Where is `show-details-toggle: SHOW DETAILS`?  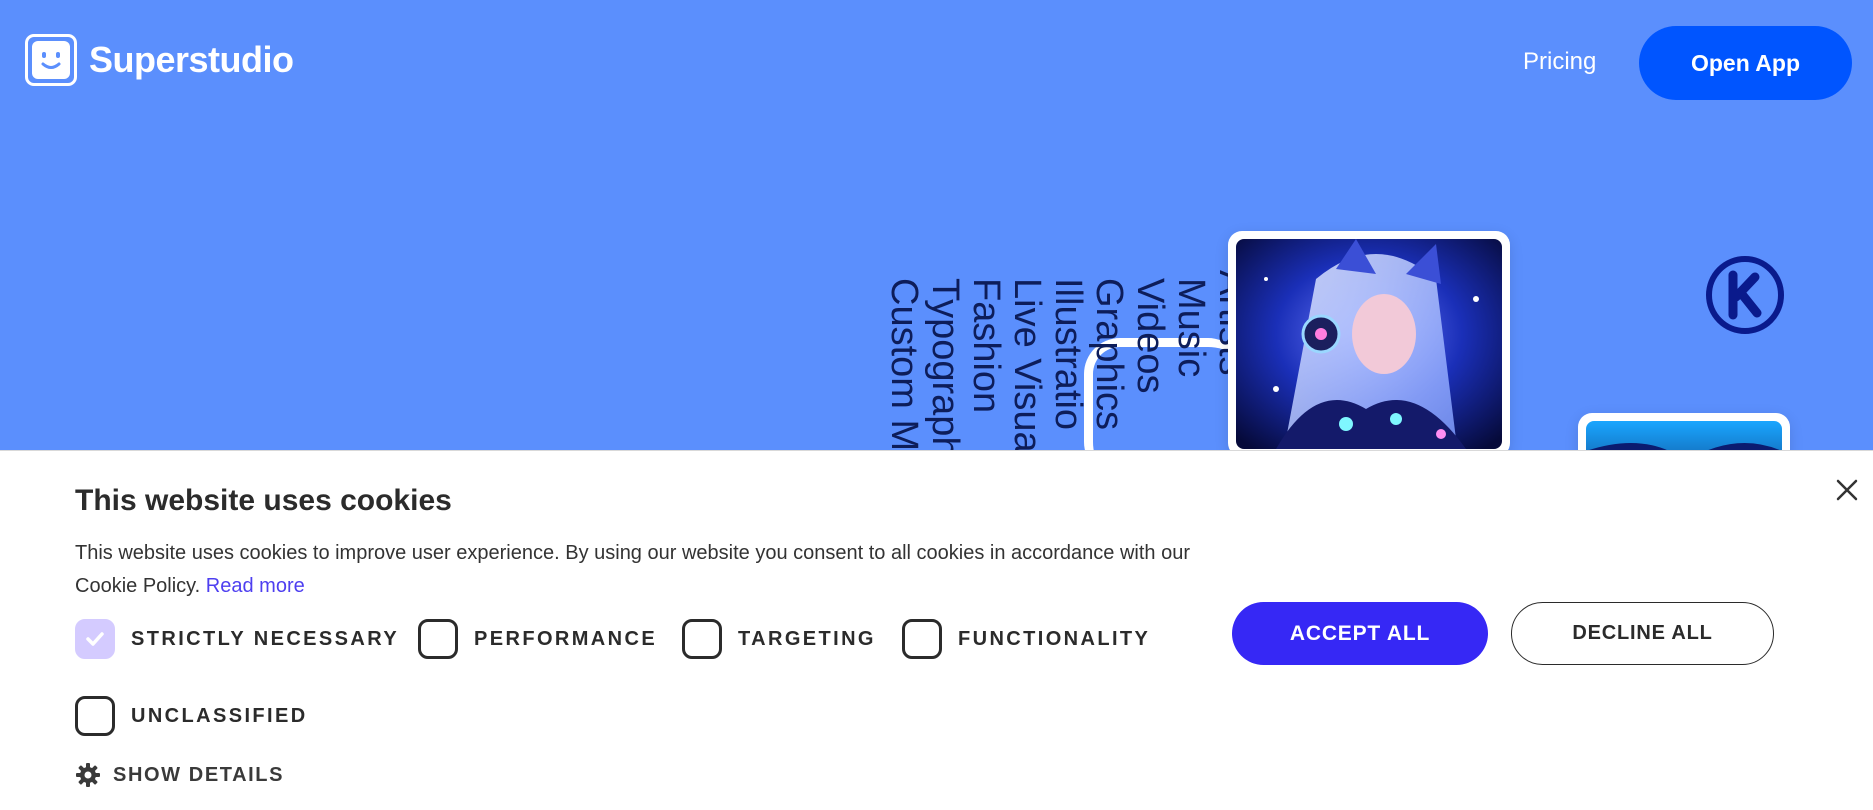 show-details-toggle: SHOW DETAILS is located at coordinates (179, 775).